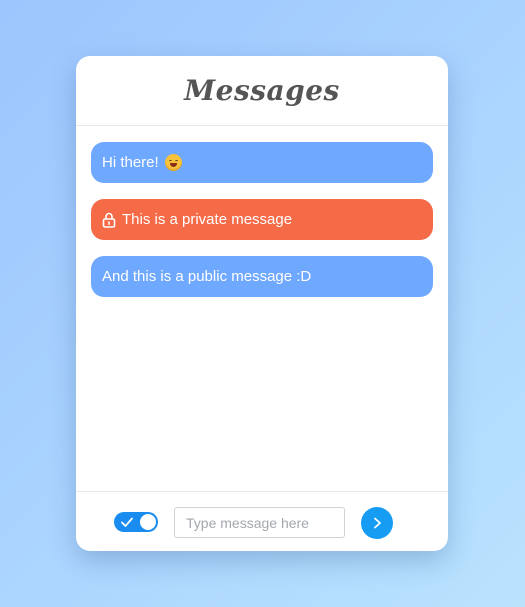  I want to click on message-bubble-public: Hi there!, so click(262, 162).